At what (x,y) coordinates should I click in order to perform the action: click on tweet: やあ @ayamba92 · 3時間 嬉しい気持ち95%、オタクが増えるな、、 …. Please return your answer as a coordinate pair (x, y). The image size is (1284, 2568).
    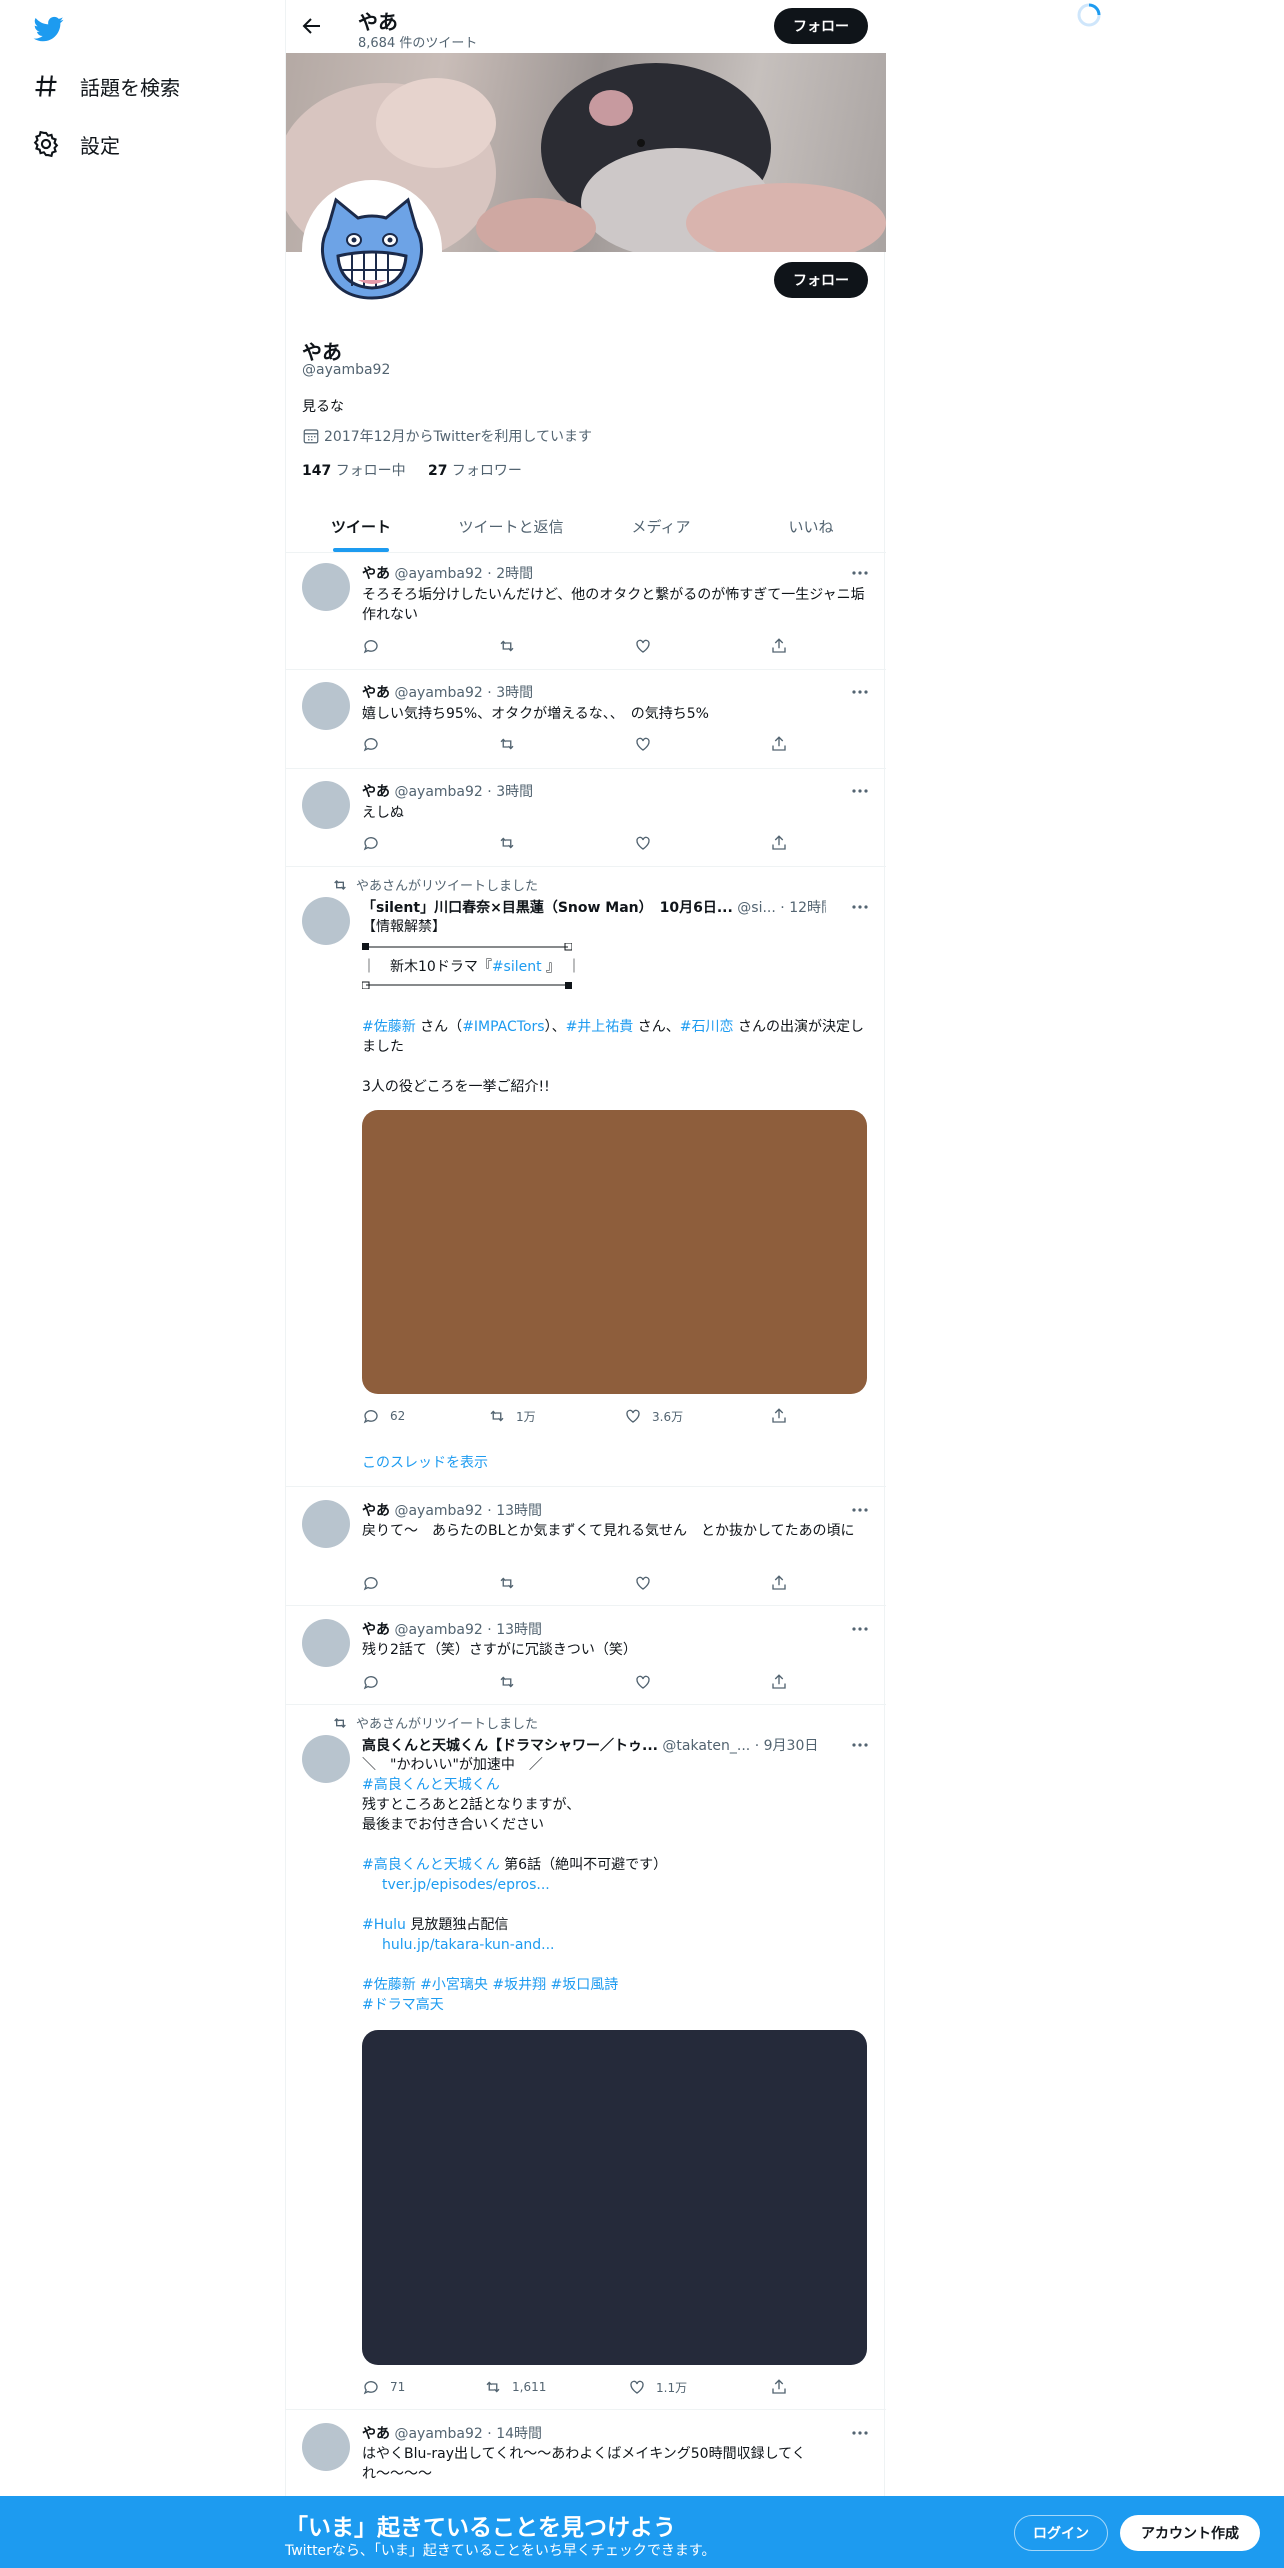
    Looking at the image, I should click on (586, 719).